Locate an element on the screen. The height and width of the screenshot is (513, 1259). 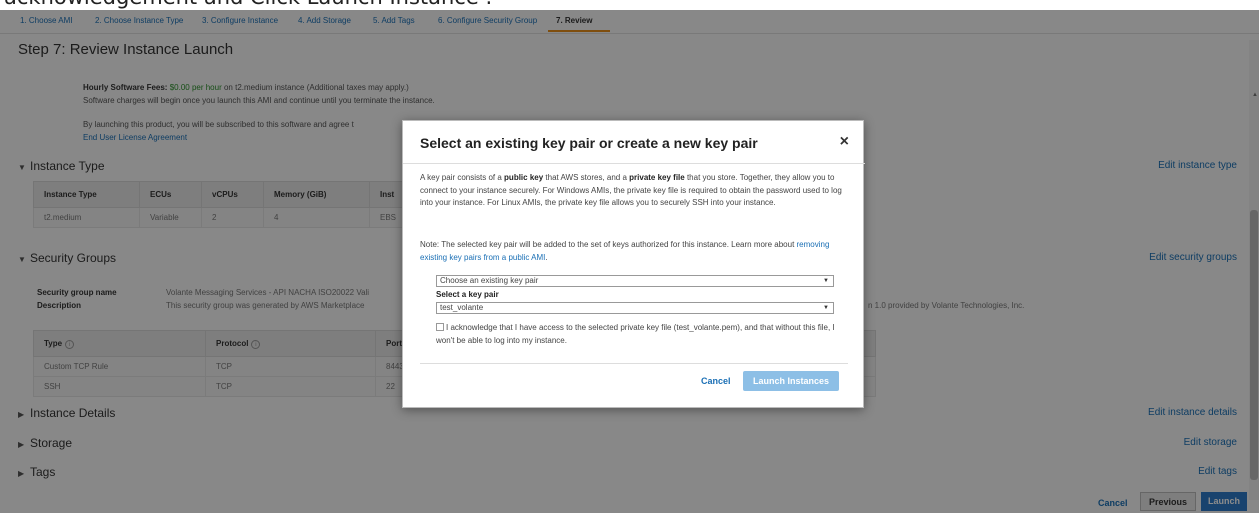
key-pair-mode-select: Choose an existing key pair ▼ is located at coordinates (635, 281).